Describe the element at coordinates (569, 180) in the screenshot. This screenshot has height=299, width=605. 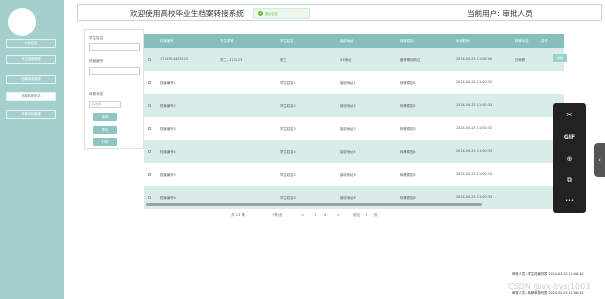
I see `crop-icon: ⧉` at that location.